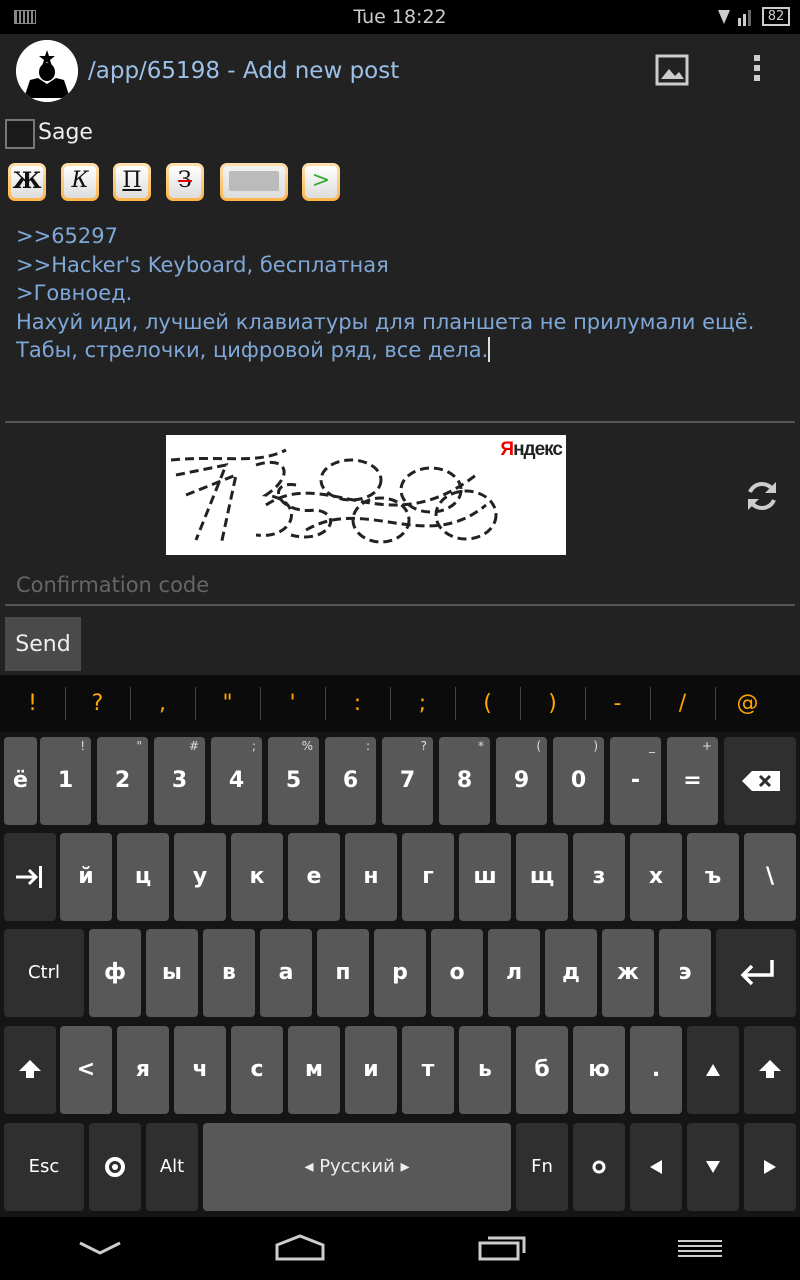 This screenshot has width=800, height=1280. I want to click on key-5: % 5, so click(293, 781).